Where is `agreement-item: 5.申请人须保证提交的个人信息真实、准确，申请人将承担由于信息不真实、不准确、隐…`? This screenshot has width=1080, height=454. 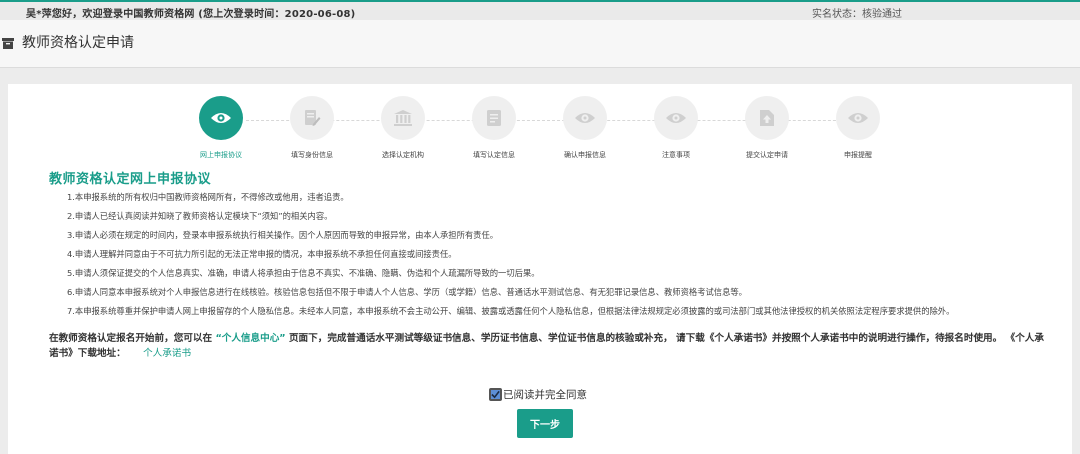
agreement-item: 5.申请人须保证提交的个人信息真实、准确，申请人将承担由于信息不真实、不准确、隐… is located at coordinates (303, 273).